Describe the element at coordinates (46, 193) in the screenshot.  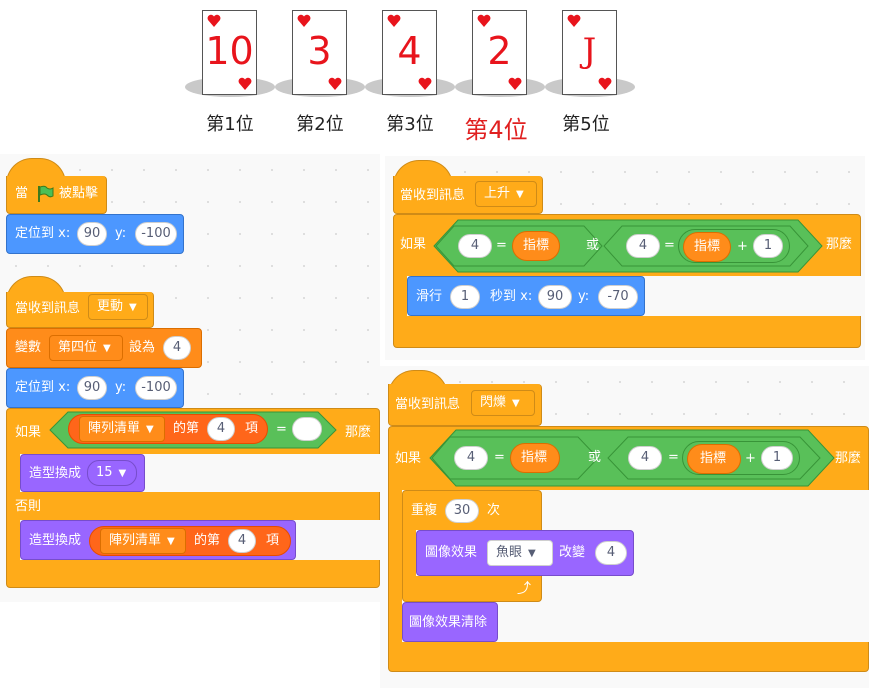
I see `green-flag-icon` at that location.